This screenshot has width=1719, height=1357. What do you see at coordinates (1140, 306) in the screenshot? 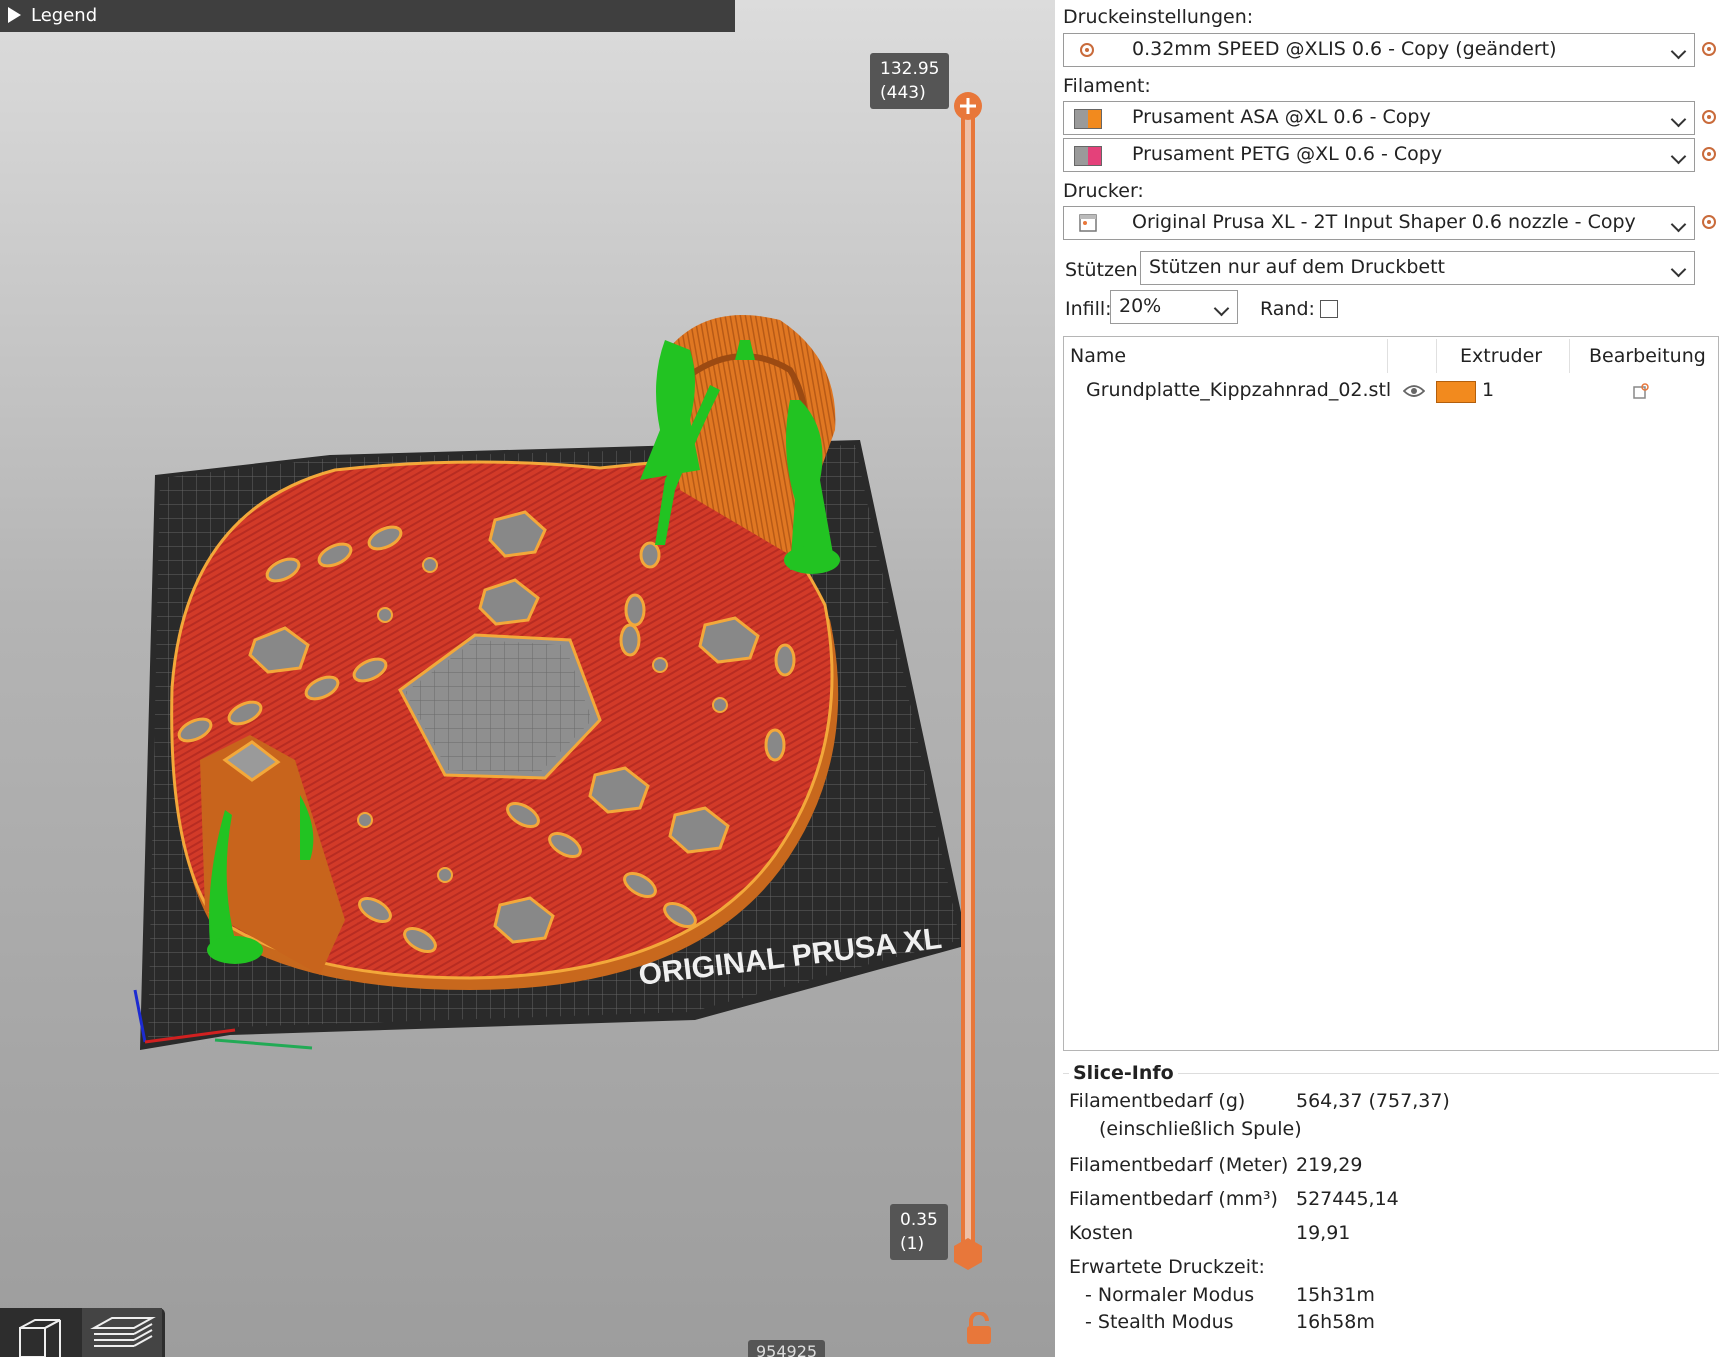
I see `infill-value: 20%` at bounding box center [1140, 306].